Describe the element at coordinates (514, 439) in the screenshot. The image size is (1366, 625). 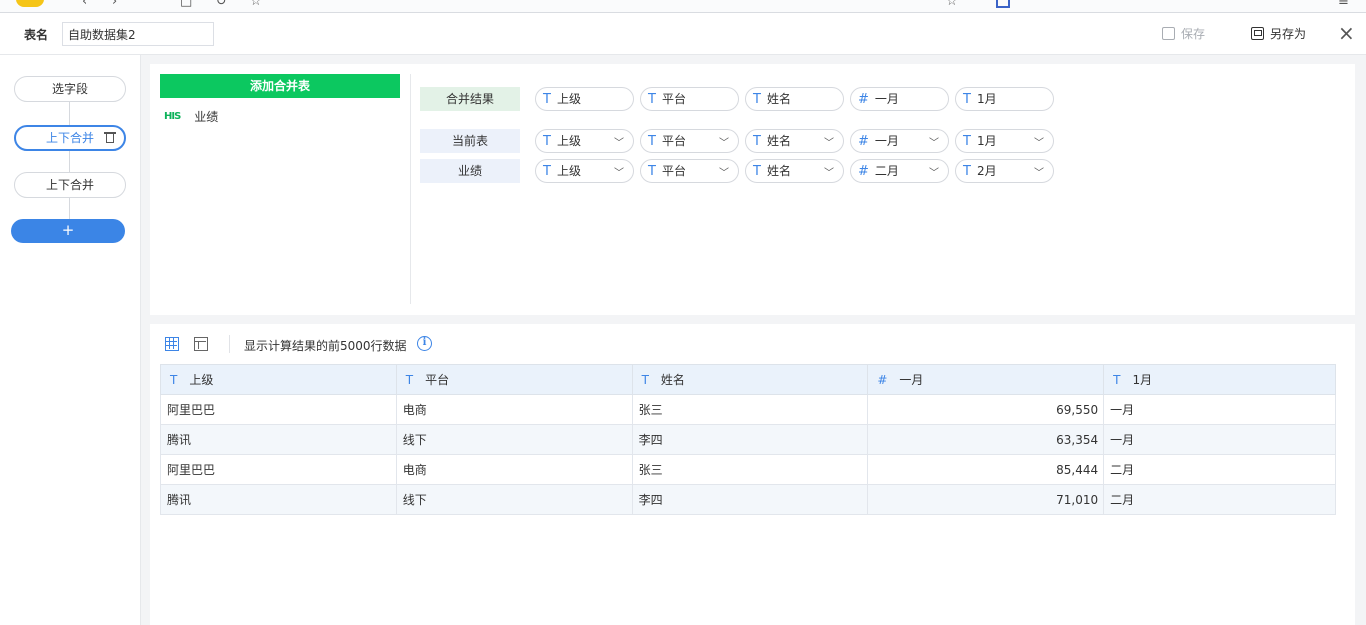
I see `table-cell: 线下` at that location.